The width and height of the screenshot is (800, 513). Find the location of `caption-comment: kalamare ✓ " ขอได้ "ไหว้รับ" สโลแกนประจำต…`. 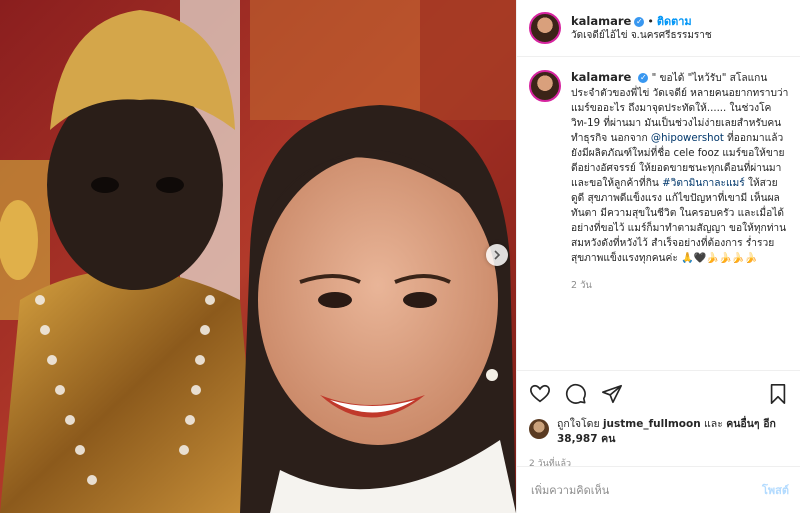

caption-comment: kalamare ✓ " ขอได้ "ไหว้รับ" สโลแกนประจำต… is located at coordinates (660, 181).